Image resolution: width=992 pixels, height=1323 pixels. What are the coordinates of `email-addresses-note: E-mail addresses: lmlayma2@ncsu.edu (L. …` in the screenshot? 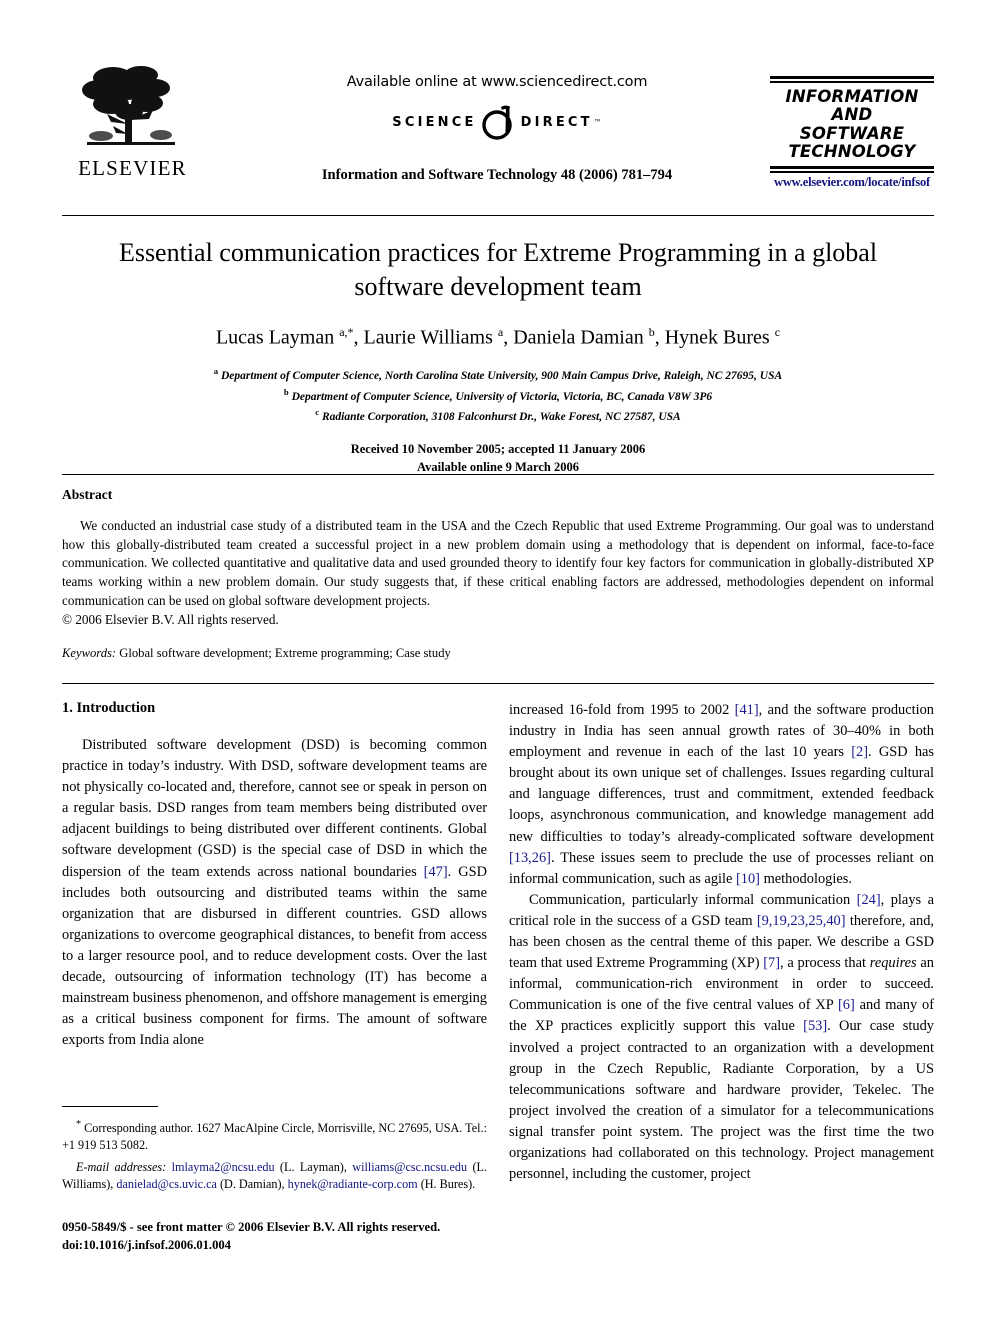 It's located at (274, 1176).